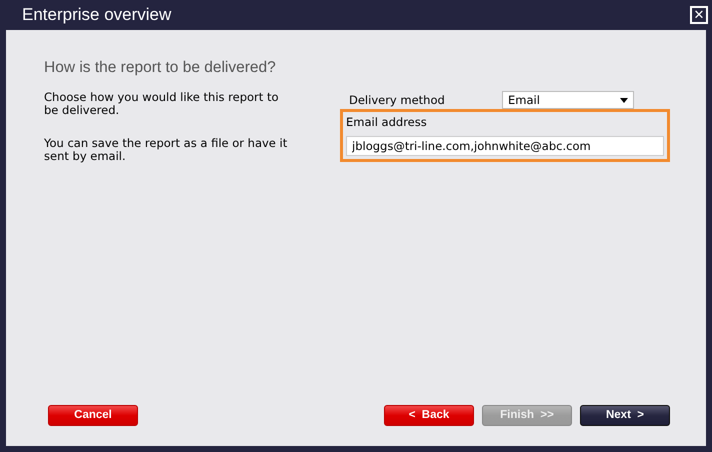 The width and height of the screenshot is (712, 452). Describe the element at coordinates (166, 150) in the screenshot. I see `description-text: You can save the report as a file or have it sent by email.` at that location.